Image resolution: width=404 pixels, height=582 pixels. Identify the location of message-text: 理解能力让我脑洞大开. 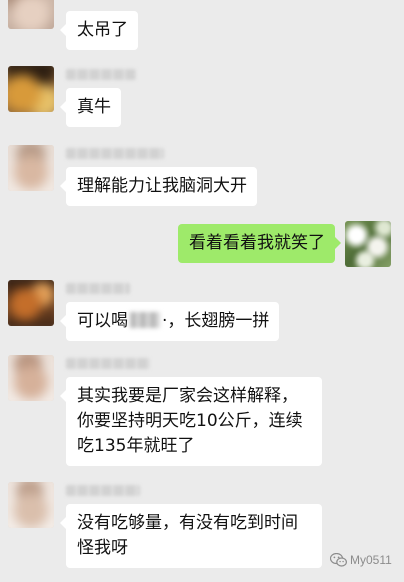
(162, 186).